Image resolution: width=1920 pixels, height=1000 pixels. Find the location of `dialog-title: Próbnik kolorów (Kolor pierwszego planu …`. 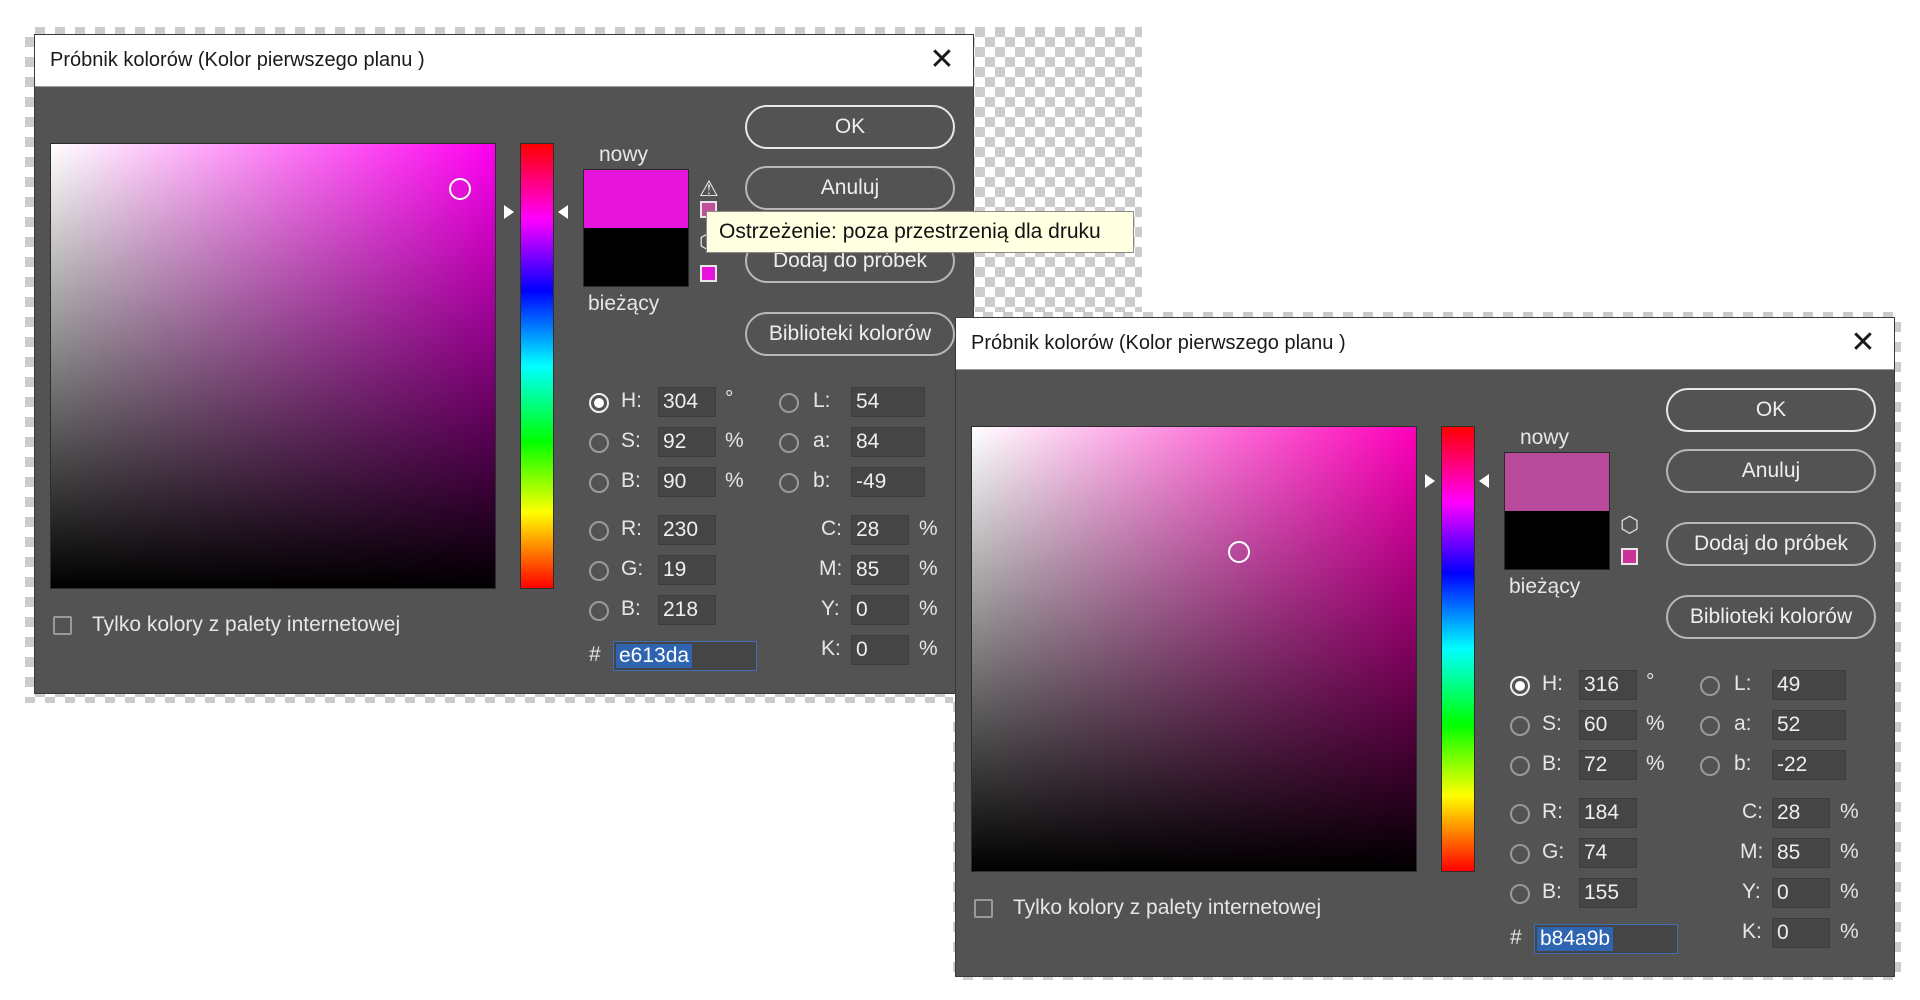

dialog-title: Próbnik kolorów (Kolor pierwszego planu … is located at coordinates (1158, 343).